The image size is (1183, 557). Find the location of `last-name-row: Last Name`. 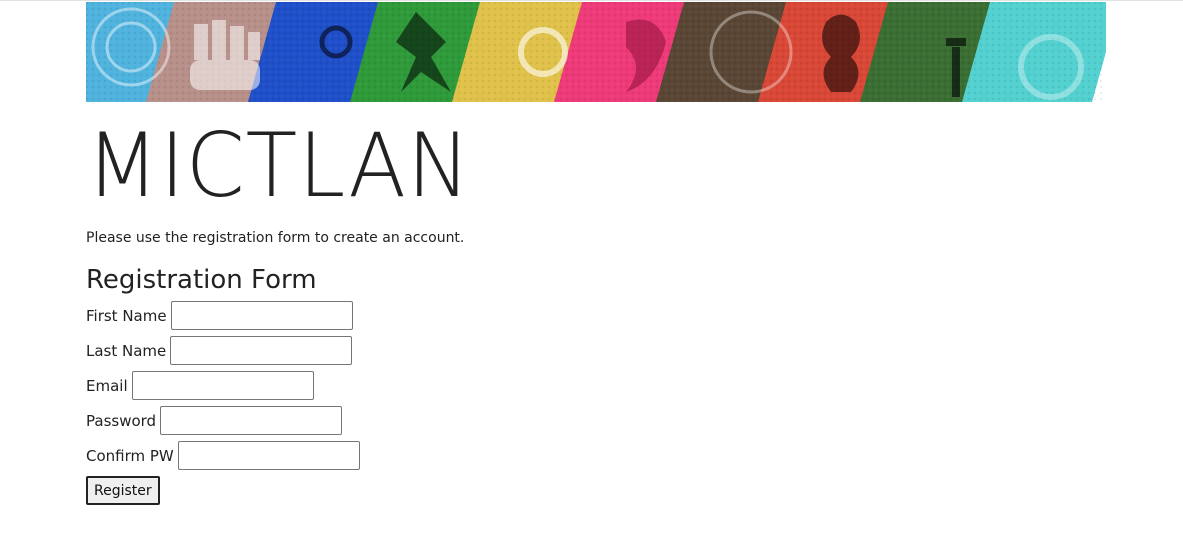

last-name-row: Last Name is located at coordinates (596, 350).